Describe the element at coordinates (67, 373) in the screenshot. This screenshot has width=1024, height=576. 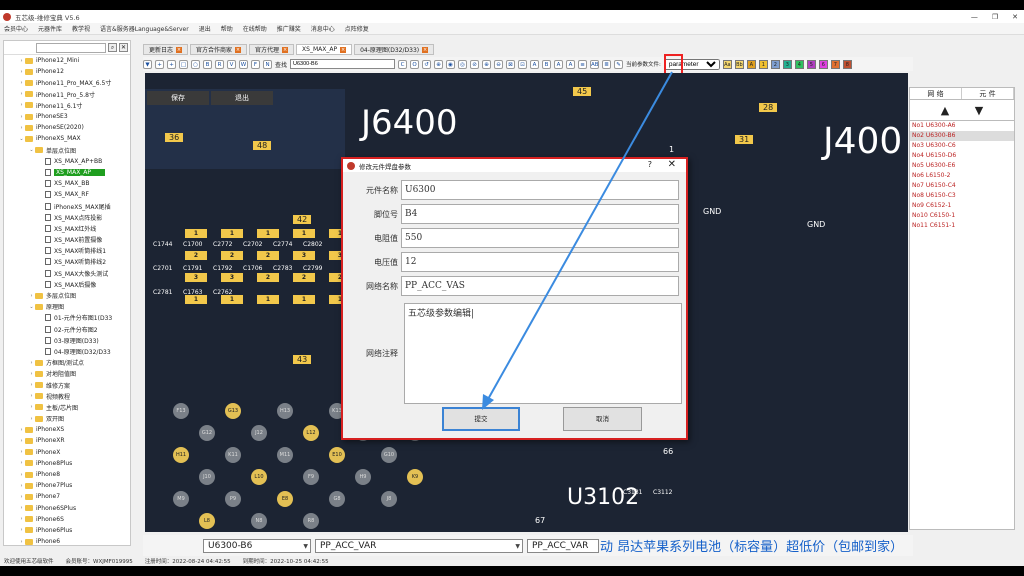
I see `tree-item: › 对地阻值图` at that location.